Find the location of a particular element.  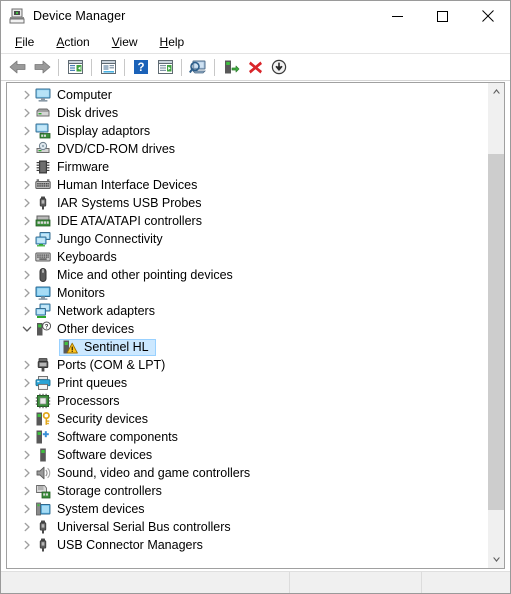

tree-item-label: Software components is located at coordinates (117, 437).